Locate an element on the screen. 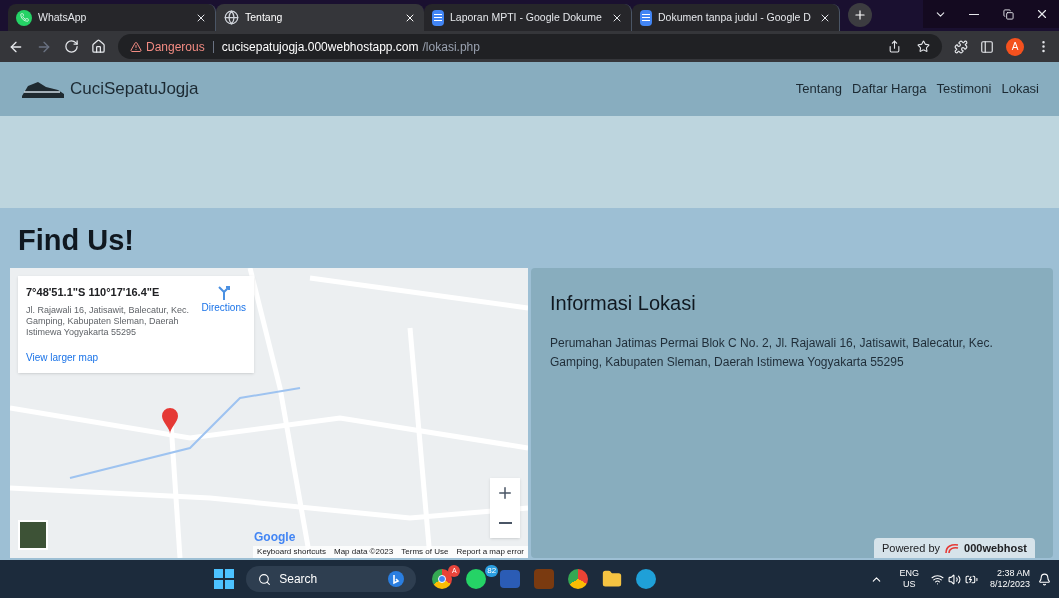 Image resolution: width=1059 pixels, height=598 pixels. coordinates: 7°48'51.1"S 110°17'16.4"E is located at coordinates (93, 292).